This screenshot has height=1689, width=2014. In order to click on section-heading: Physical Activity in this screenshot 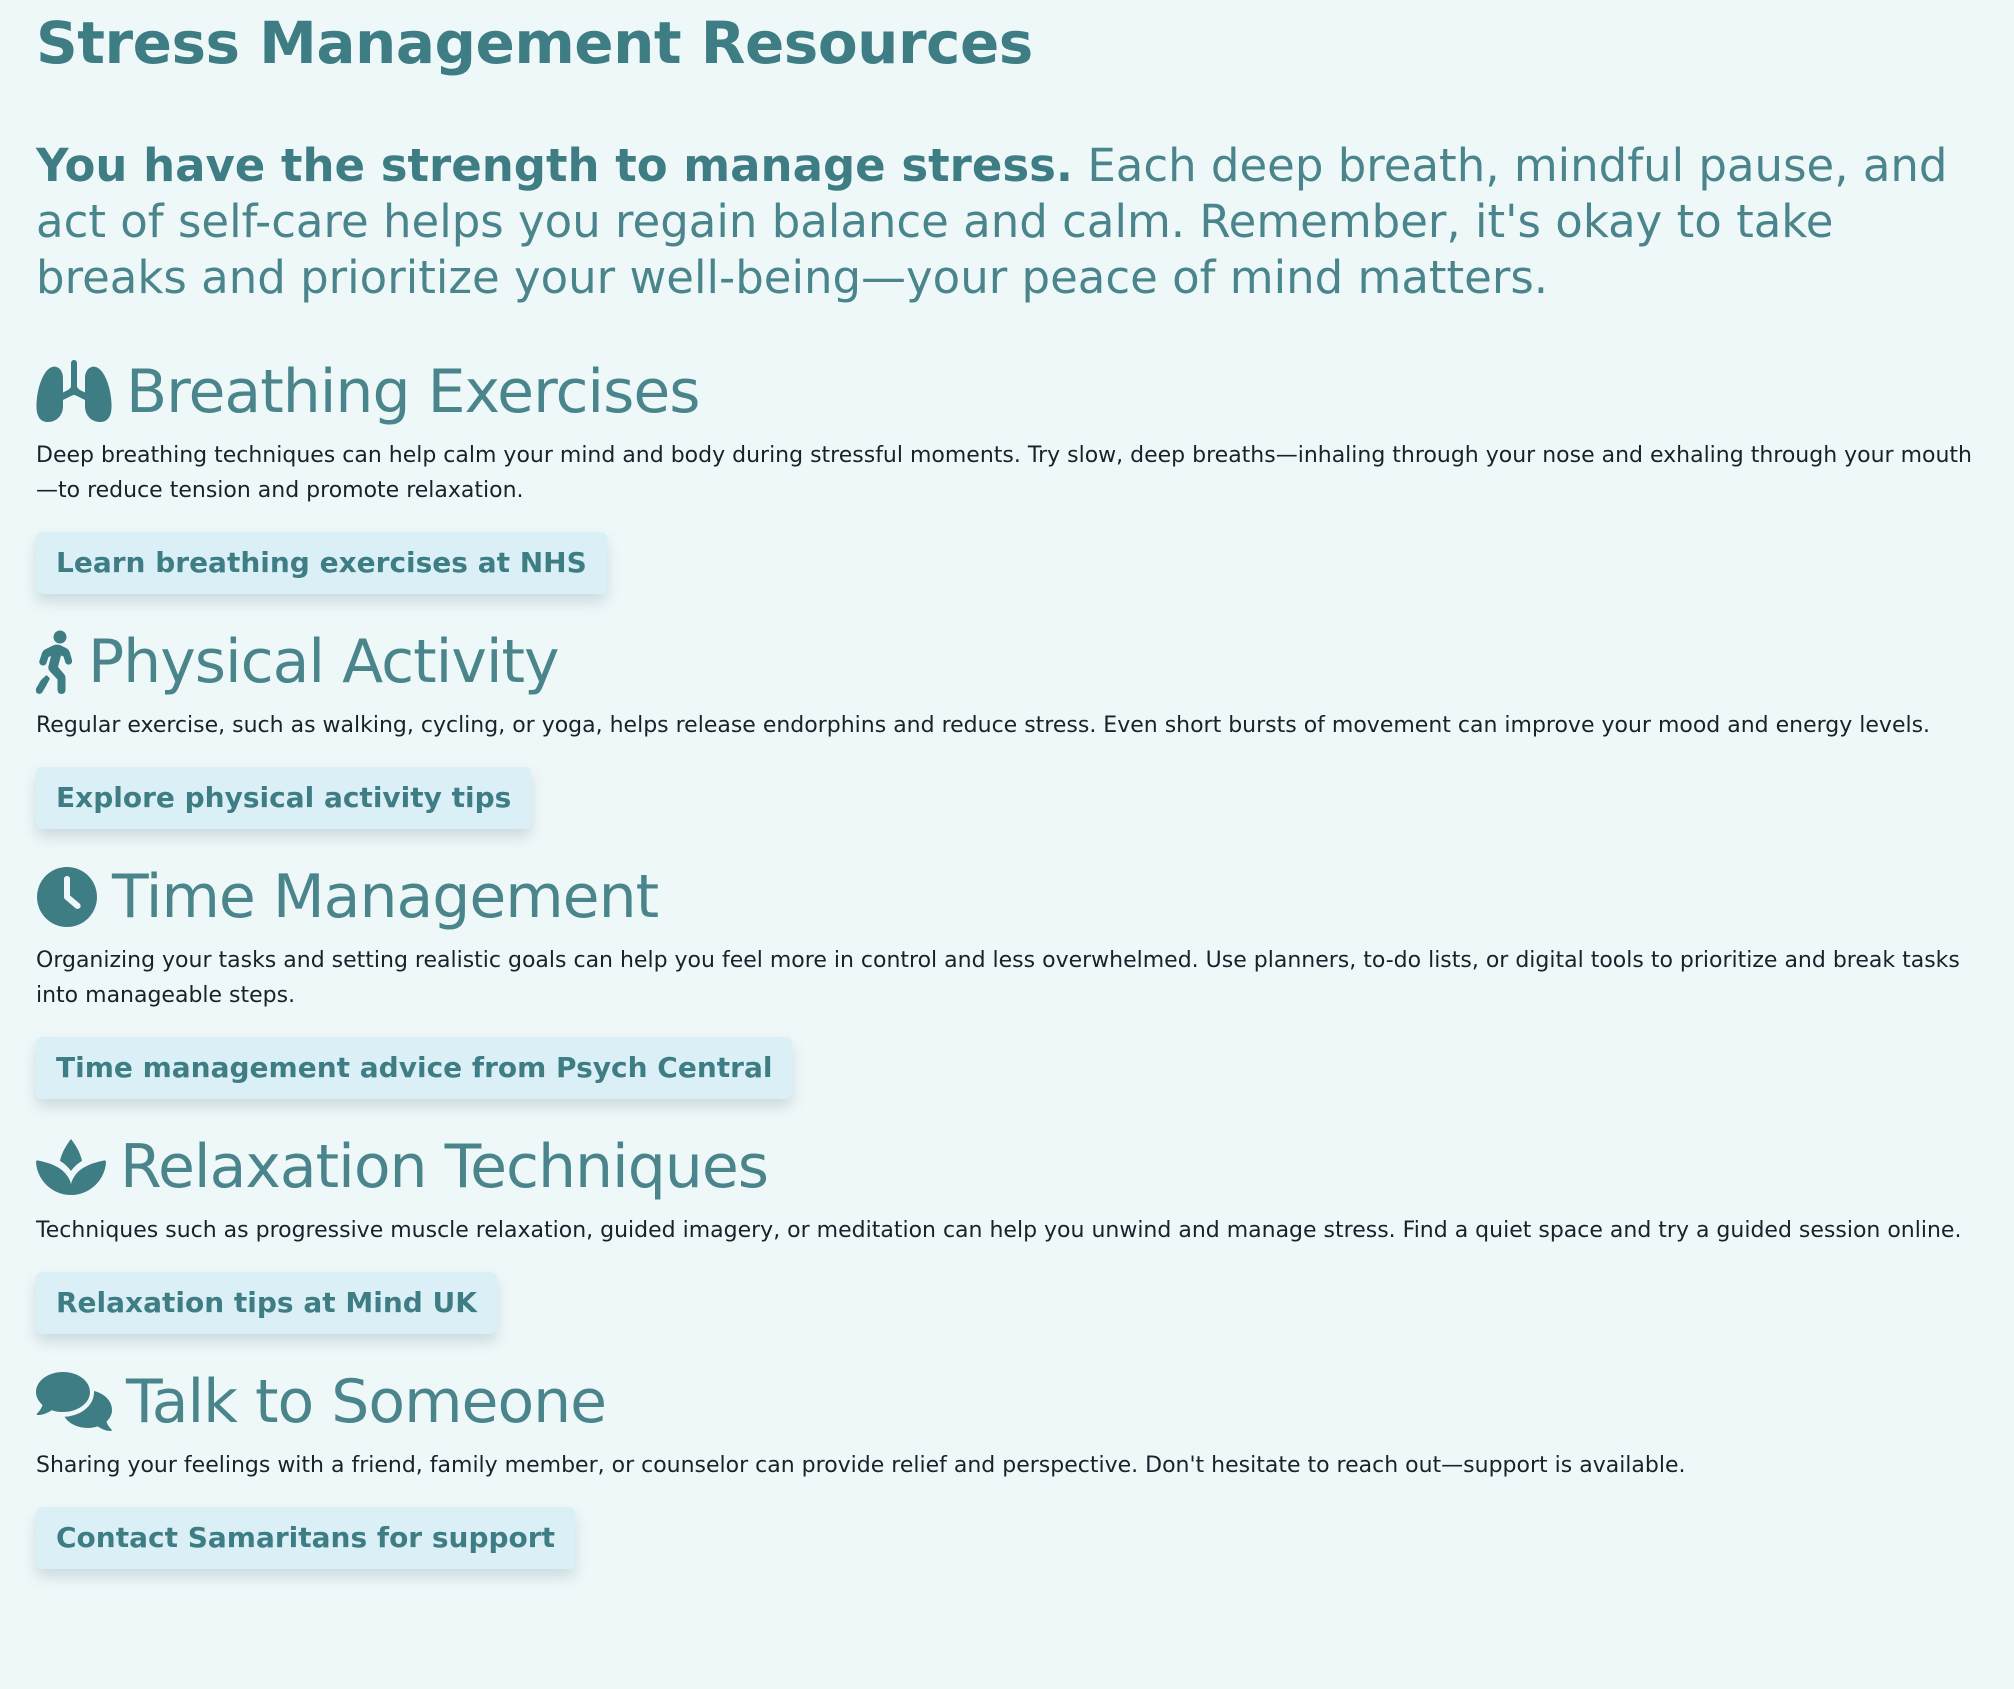, I will do `click(1007, 662)`.